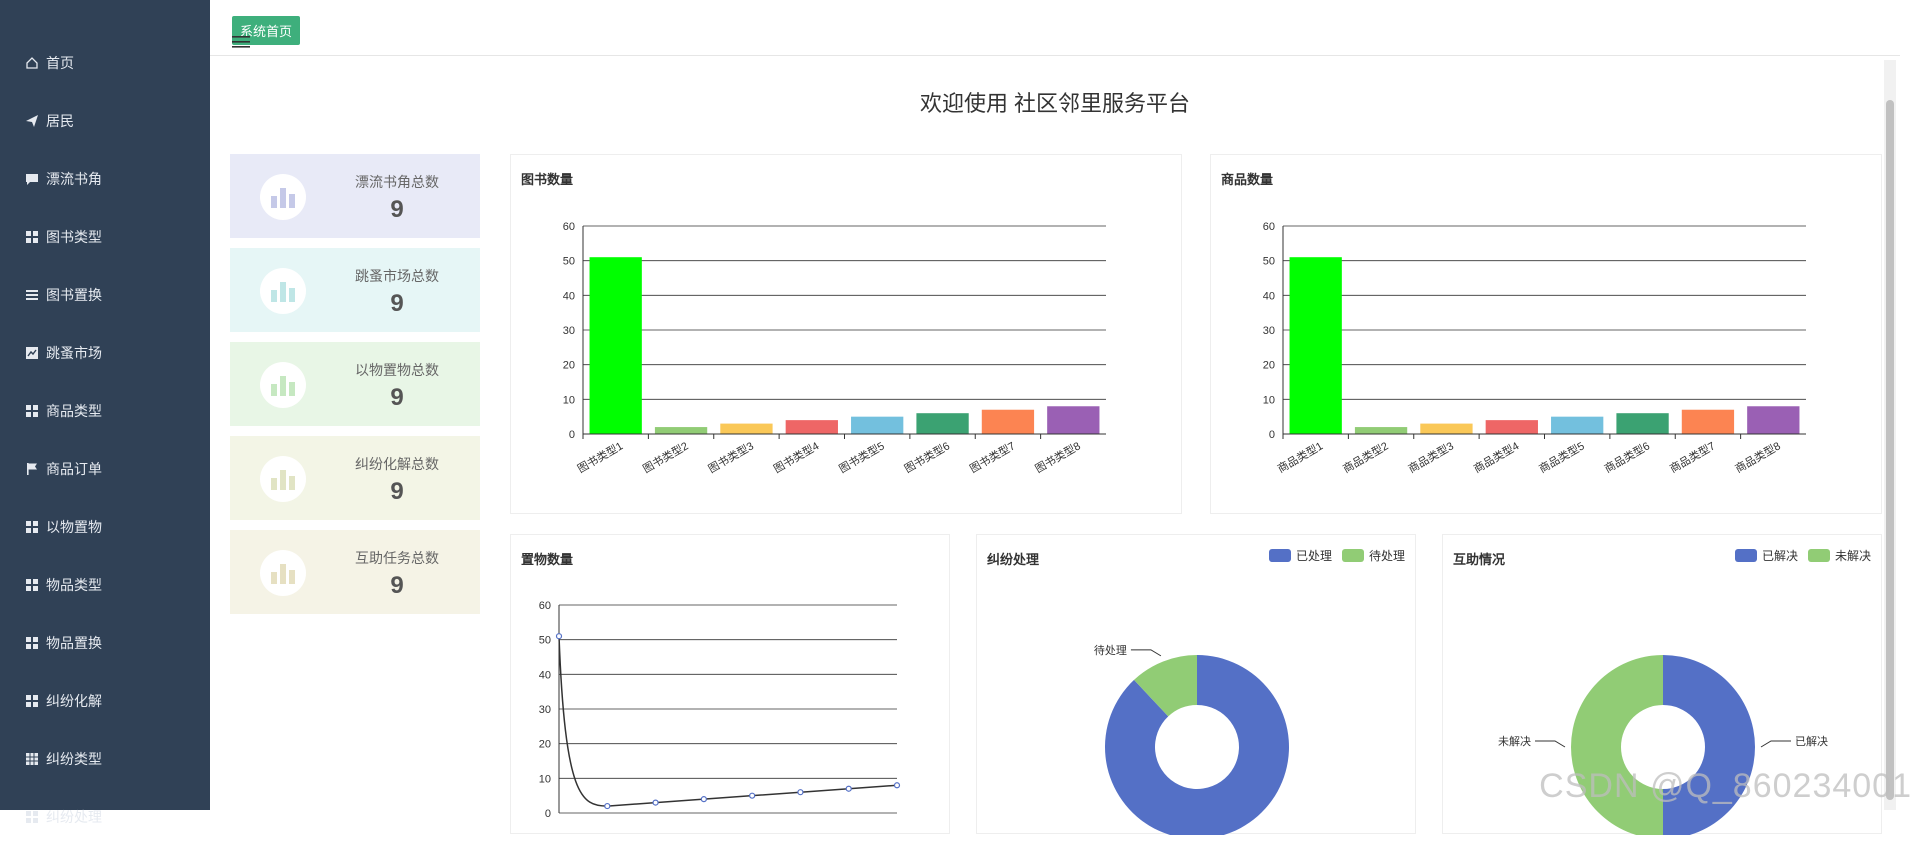 The image size is (1920, 846). I want to click on legend-item: 已解决, so click(1766, 555).